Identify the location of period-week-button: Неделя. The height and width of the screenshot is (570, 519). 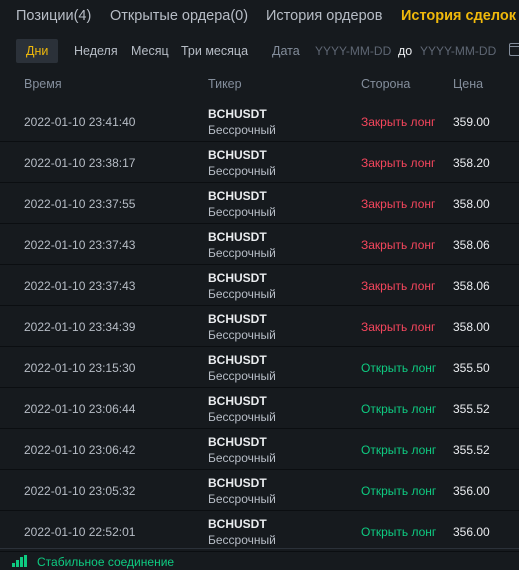
(96, 51).